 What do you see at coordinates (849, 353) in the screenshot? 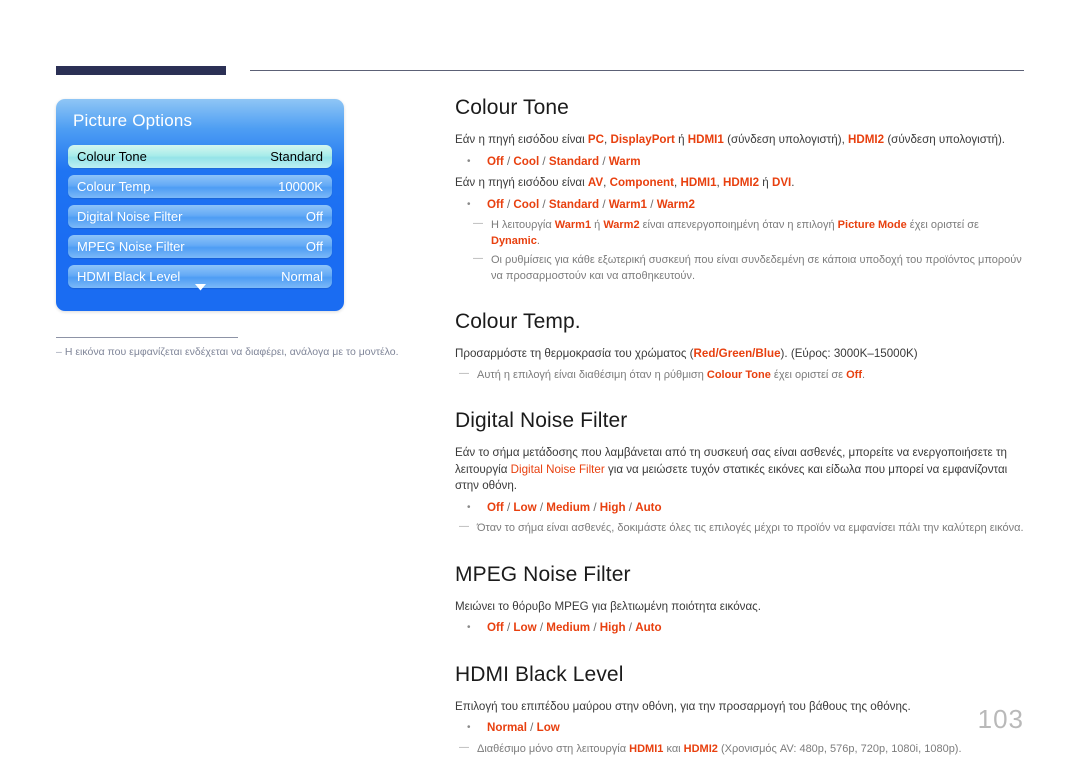
I see `text-run: ). (Εύρος: 3000K–15000K)` at bounding box center [849, 353].